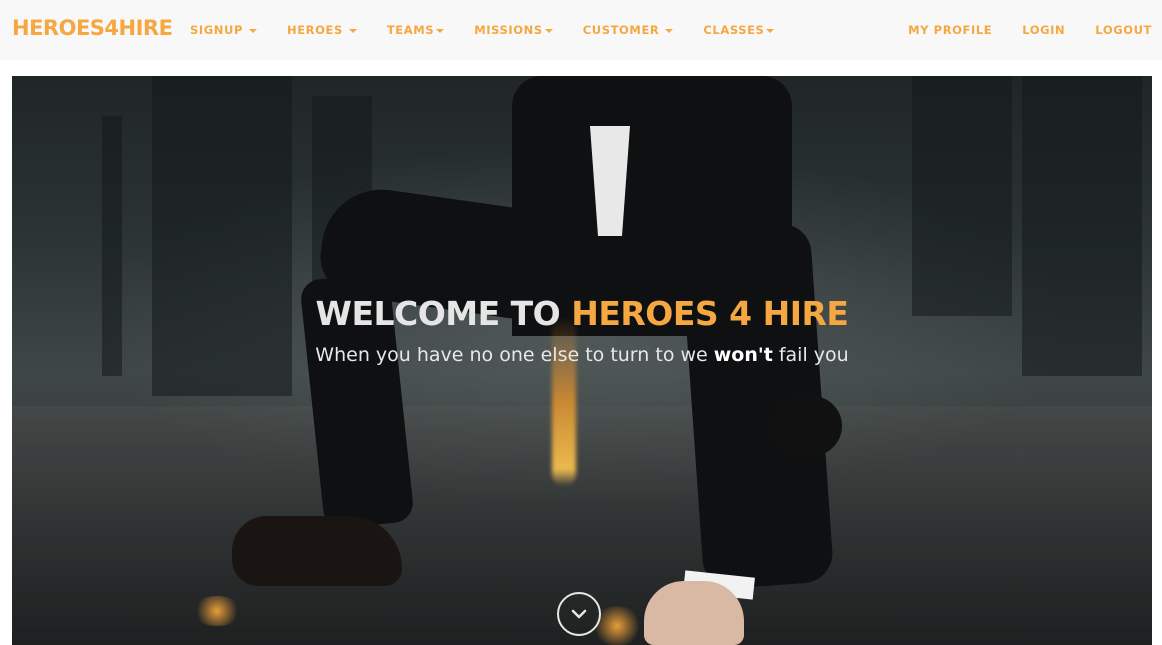 This screenshot has height=645, width=1162. Describe the element at coordinates (514, 355) in the screenshot. I see `hero-subtitle-before: When you have no one else to turn to we` at that location.